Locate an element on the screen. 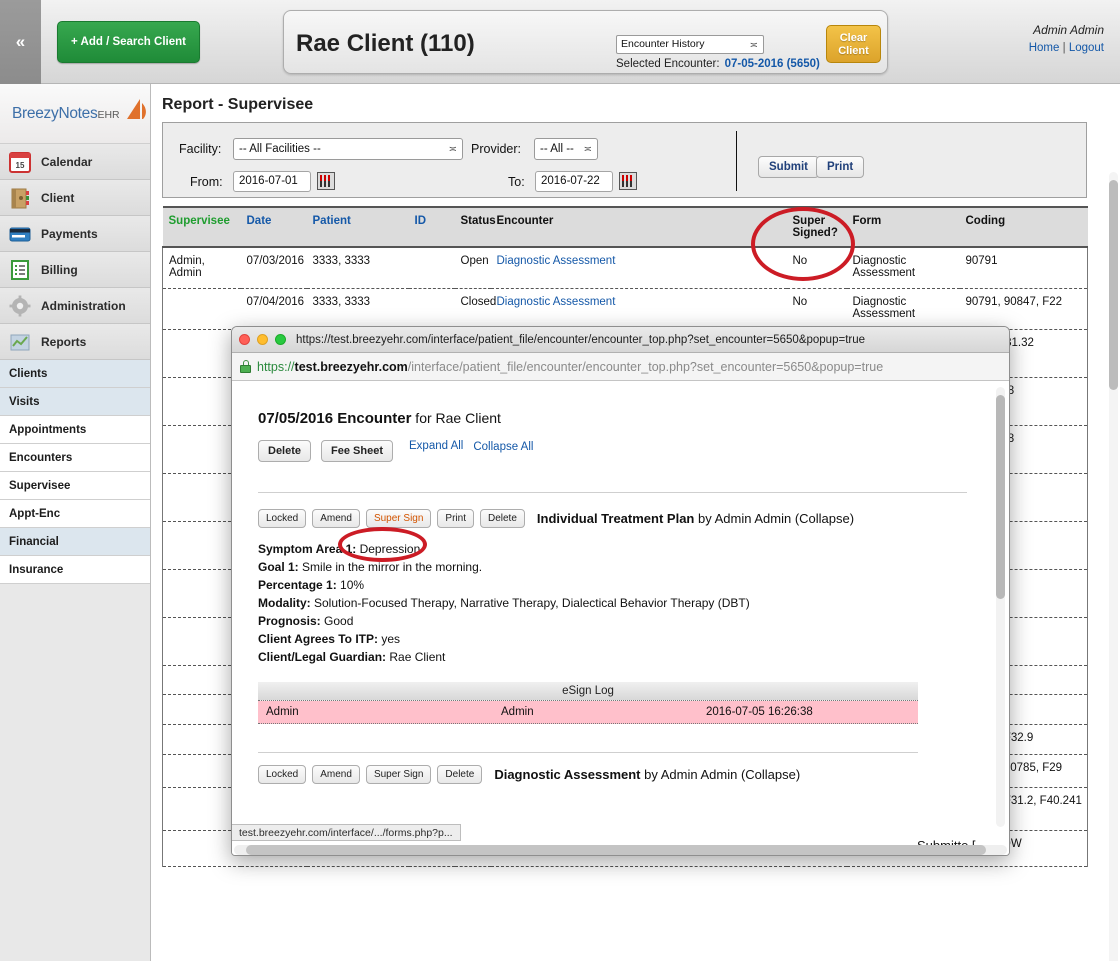  sidebar-item-label: Payments is located at coordinates (69, 233).